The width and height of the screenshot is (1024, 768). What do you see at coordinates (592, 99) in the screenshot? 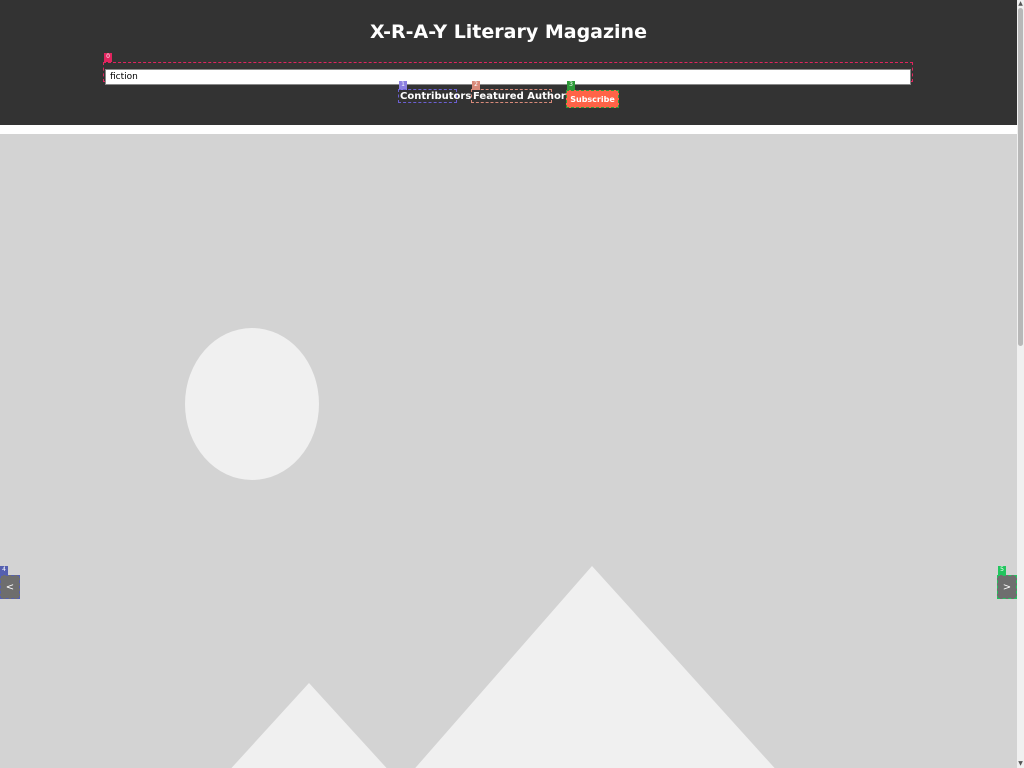
I see `subscribe-button: Subscribe` at bounding box center [592, 99].